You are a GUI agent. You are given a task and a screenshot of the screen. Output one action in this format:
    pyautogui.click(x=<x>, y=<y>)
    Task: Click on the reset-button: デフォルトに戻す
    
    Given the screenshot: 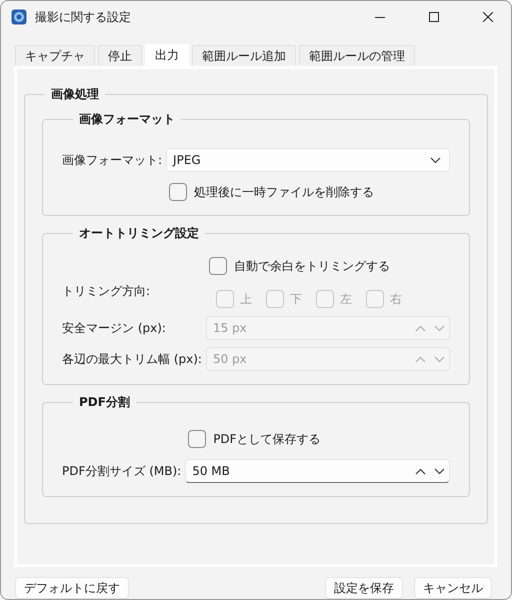 What is the action you would take?
    pyautogui.click(x=72, y=588)
    